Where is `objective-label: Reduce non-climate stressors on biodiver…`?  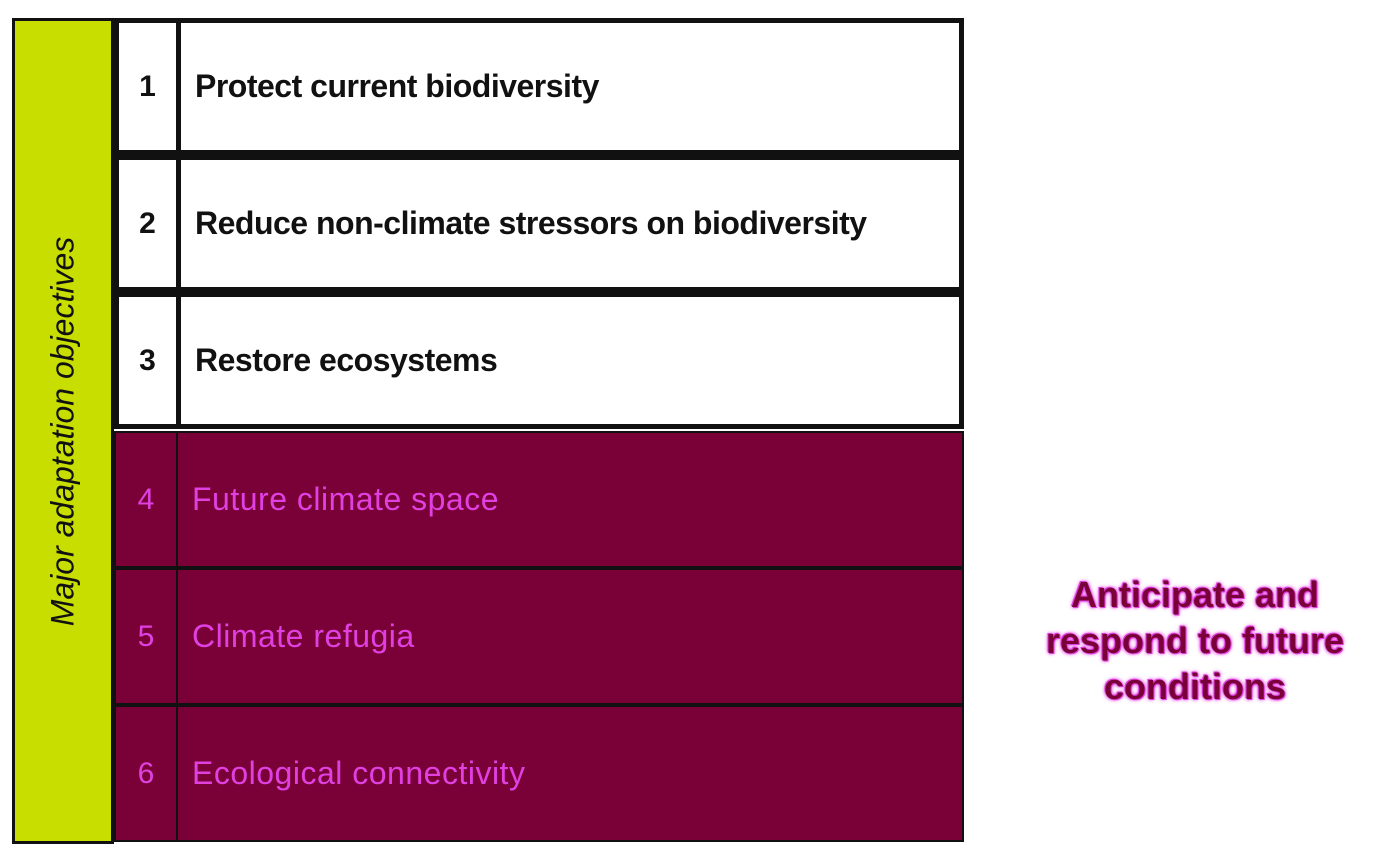
objective-label: Reduce non-climate stressors on biodiver… is located at coordinates (531, 223).